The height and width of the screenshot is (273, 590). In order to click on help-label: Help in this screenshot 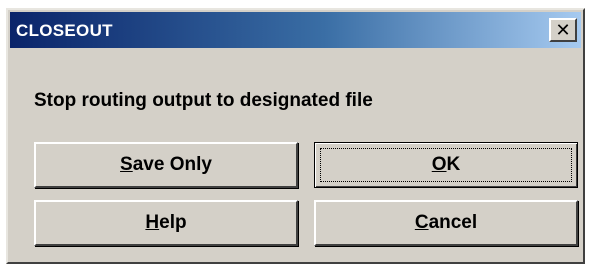, I will do `click(166, 222)`.